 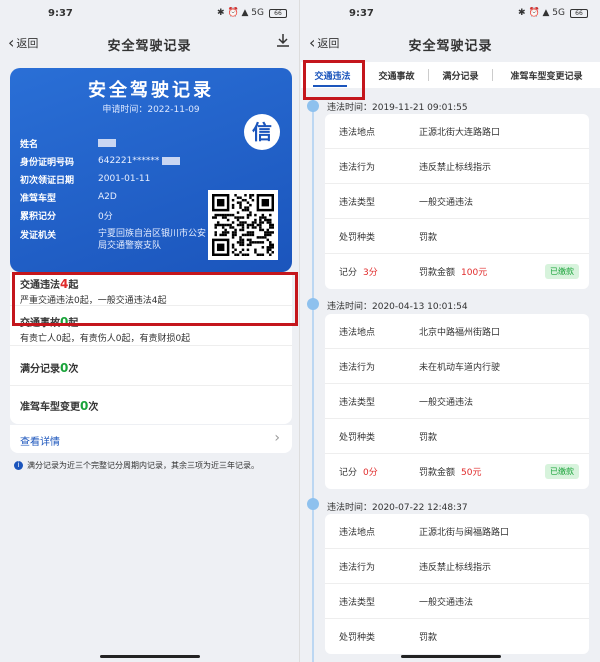 I want to click on accident-sub: 有责亡人0起，有责伤人0起，有责财损0起, so click(x=105, y=339).